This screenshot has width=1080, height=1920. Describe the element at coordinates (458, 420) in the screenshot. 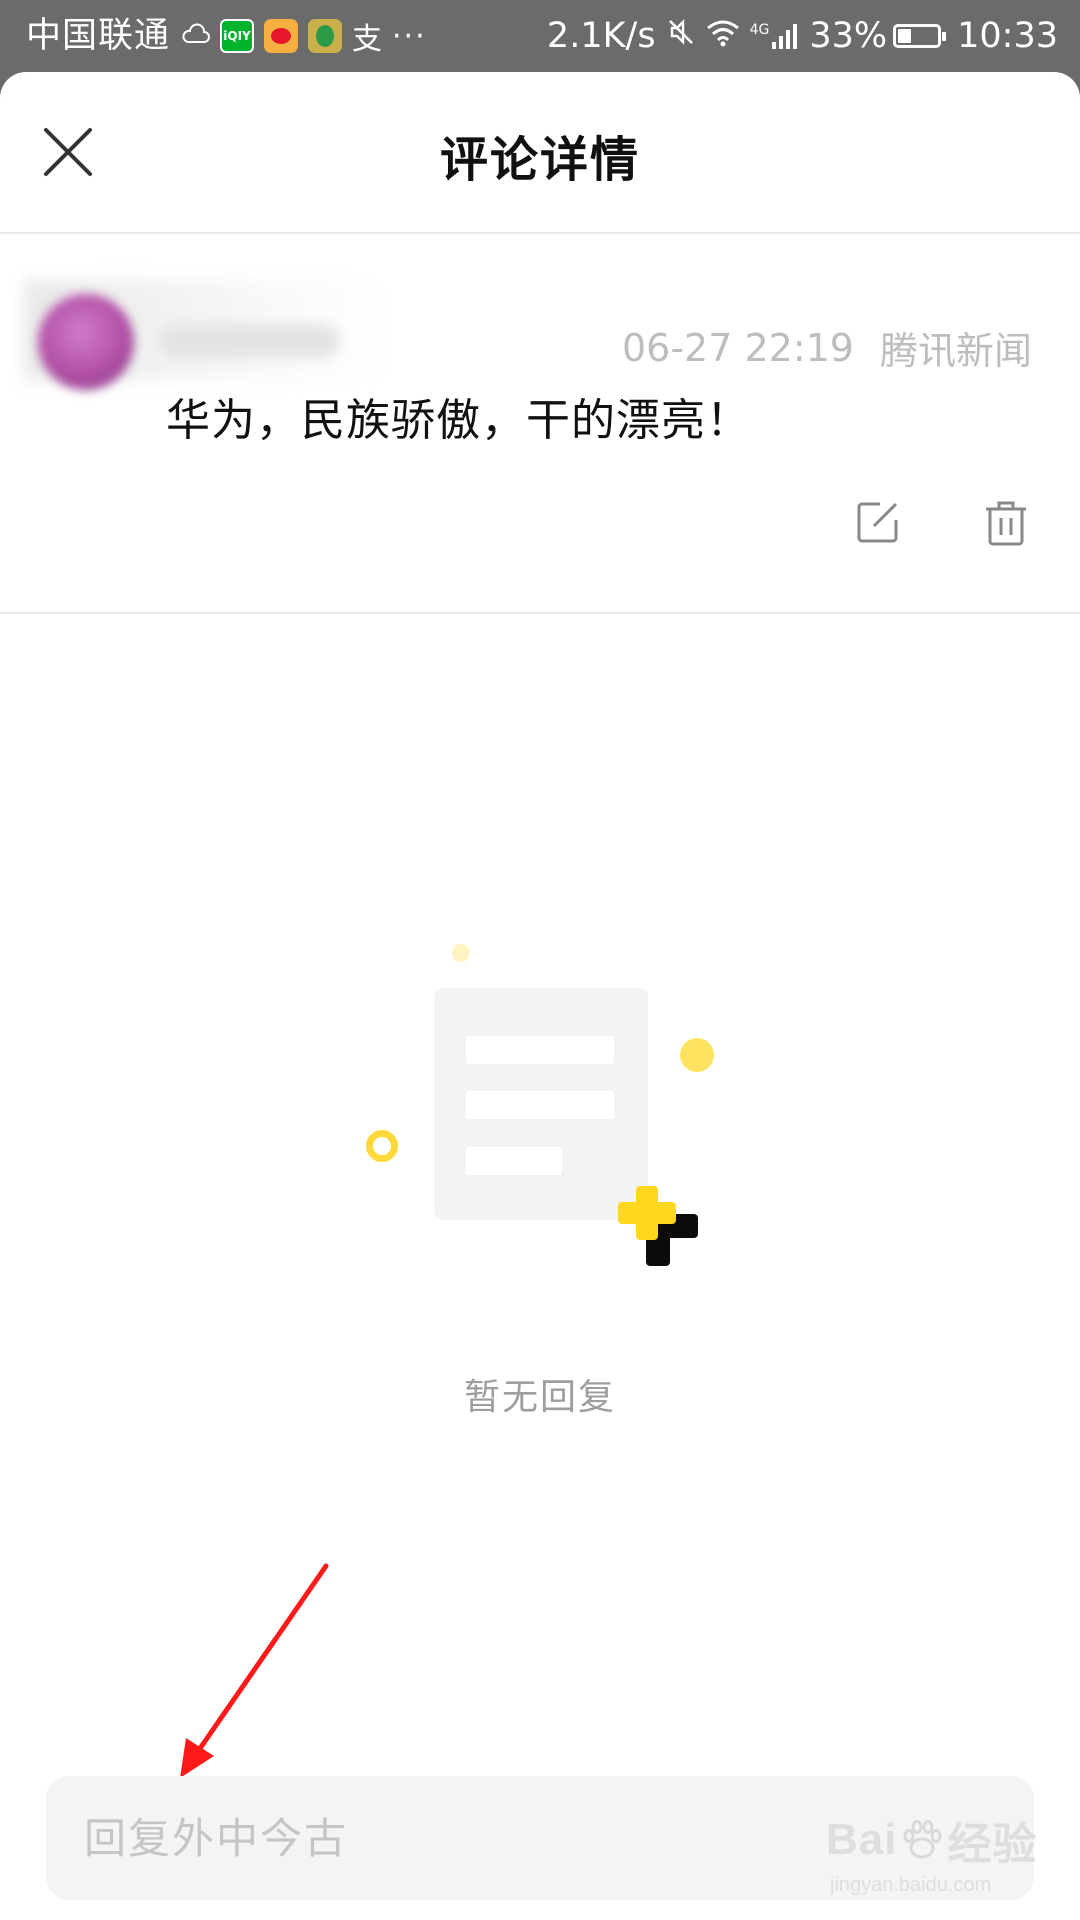

I see `comment-text: 华为，民族骄傲，干的漂亮！` at that location.